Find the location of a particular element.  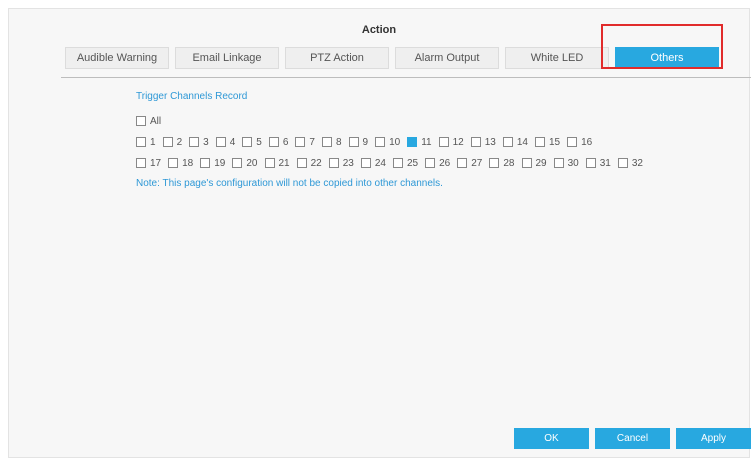

channel-checkbox: 16 is located at coordinates (579, 142).